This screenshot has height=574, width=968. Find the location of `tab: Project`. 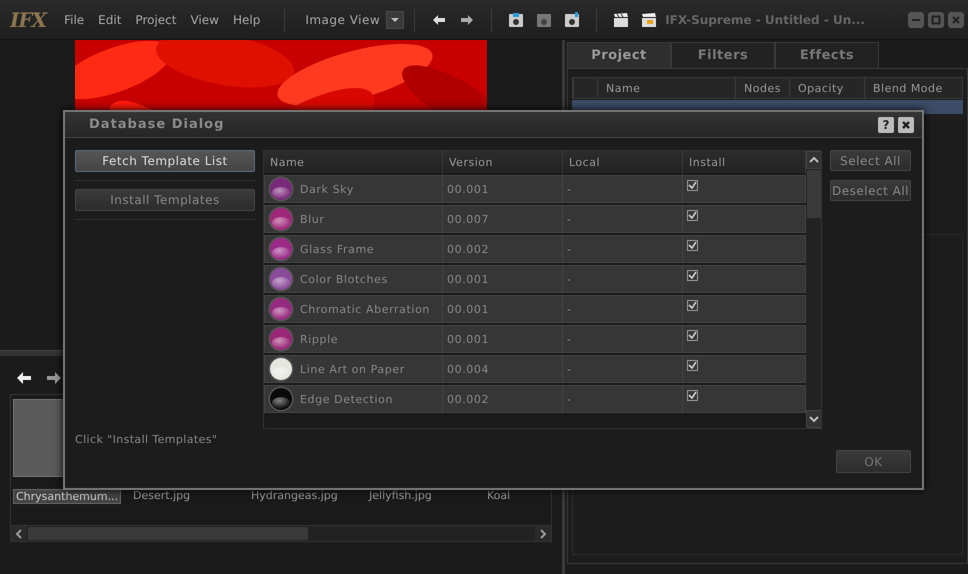

tab: Project is located at coordinates (619, 55).